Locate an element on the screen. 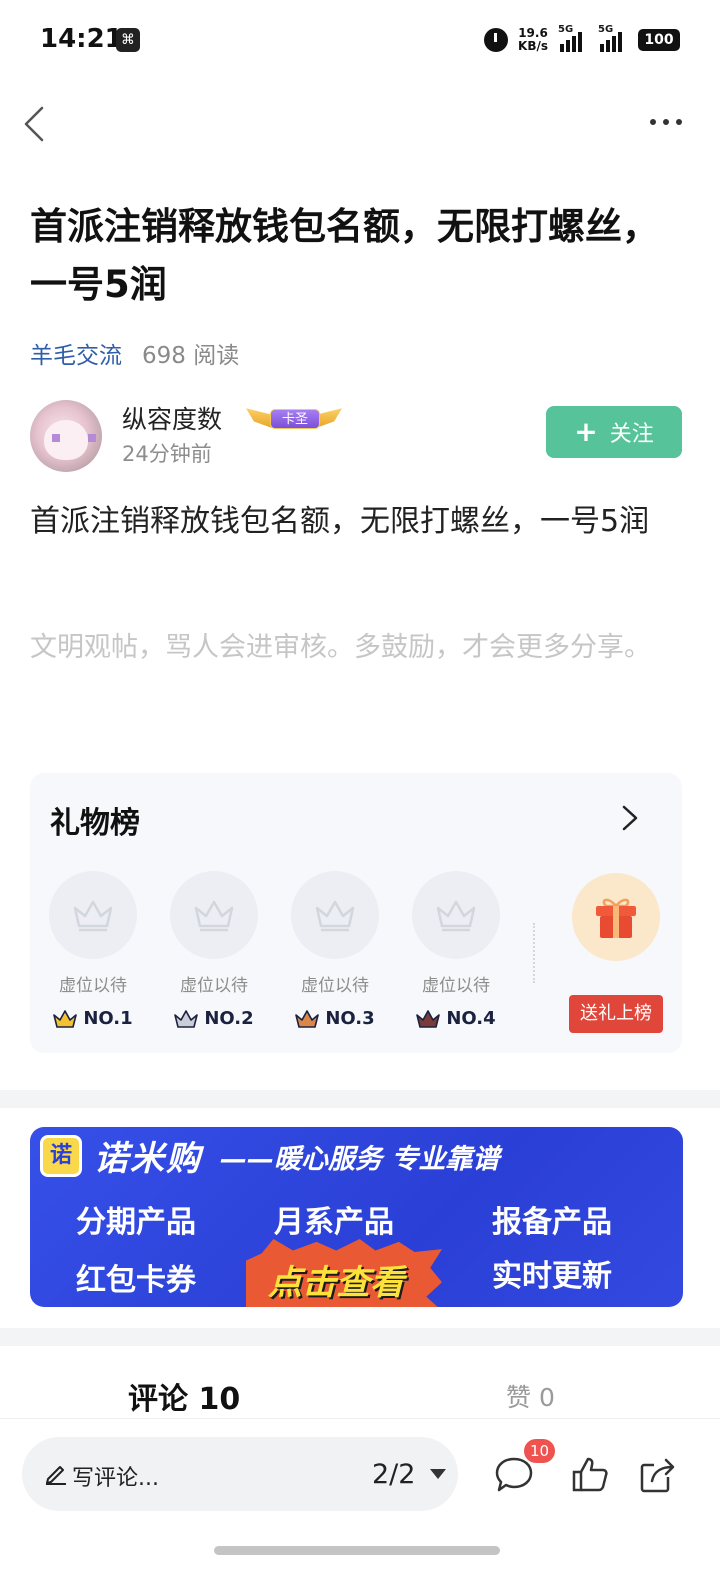  gift-slot: 虚位以待 NO.1 is located at coordinates (93, 950).